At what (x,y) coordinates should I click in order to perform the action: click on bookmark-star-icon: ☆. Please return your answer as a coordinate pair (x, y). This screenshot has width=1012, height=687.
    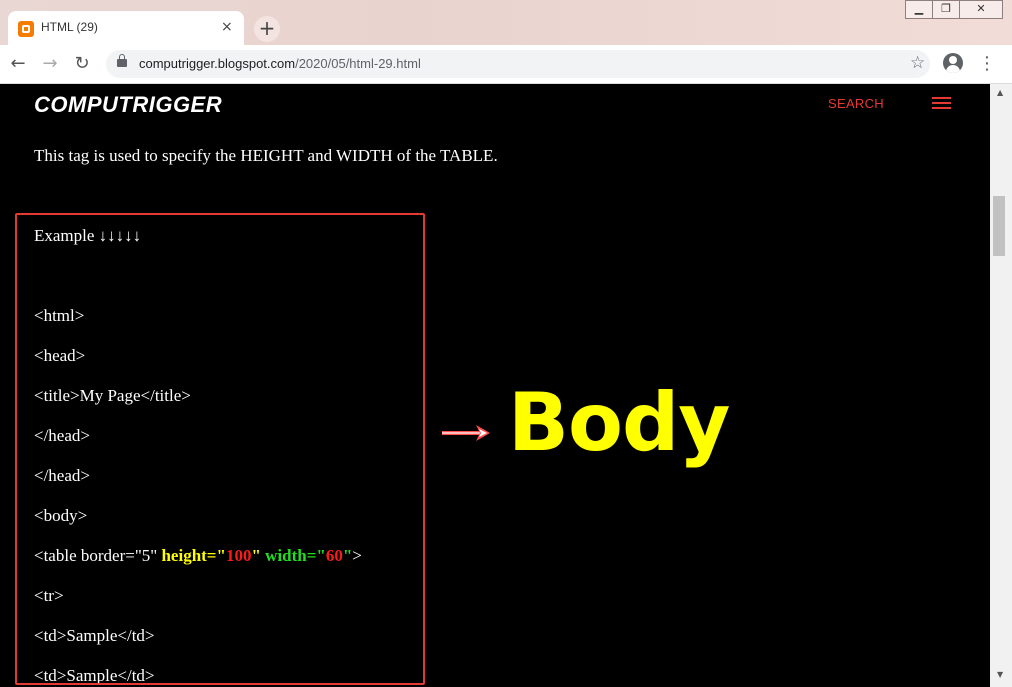
    Looking at the image, I should click on (917, 63).